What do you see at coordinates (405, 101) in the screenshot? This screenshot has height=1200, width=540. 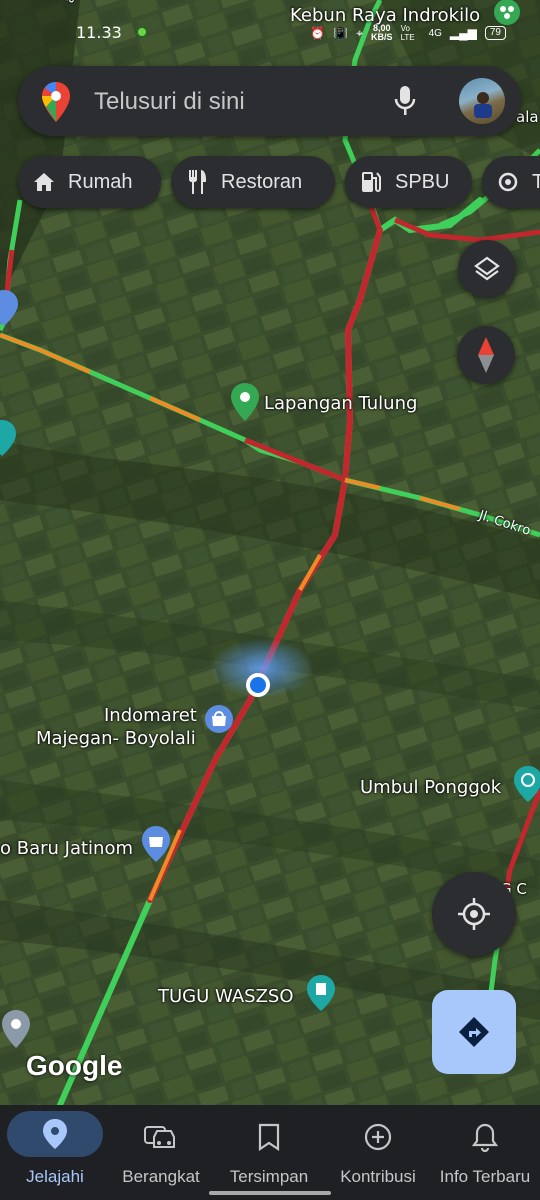 I see `microphone-icon` at bounding box center [405, 101].